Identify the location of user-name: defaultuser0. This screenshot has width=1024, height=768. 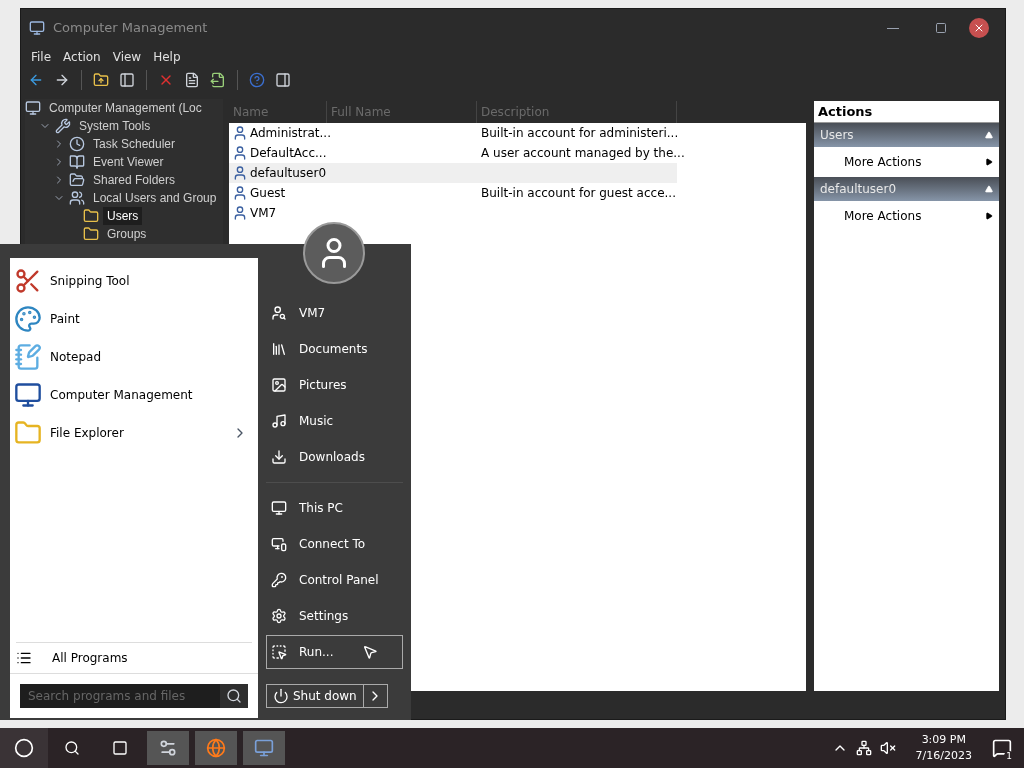
(288, 173).